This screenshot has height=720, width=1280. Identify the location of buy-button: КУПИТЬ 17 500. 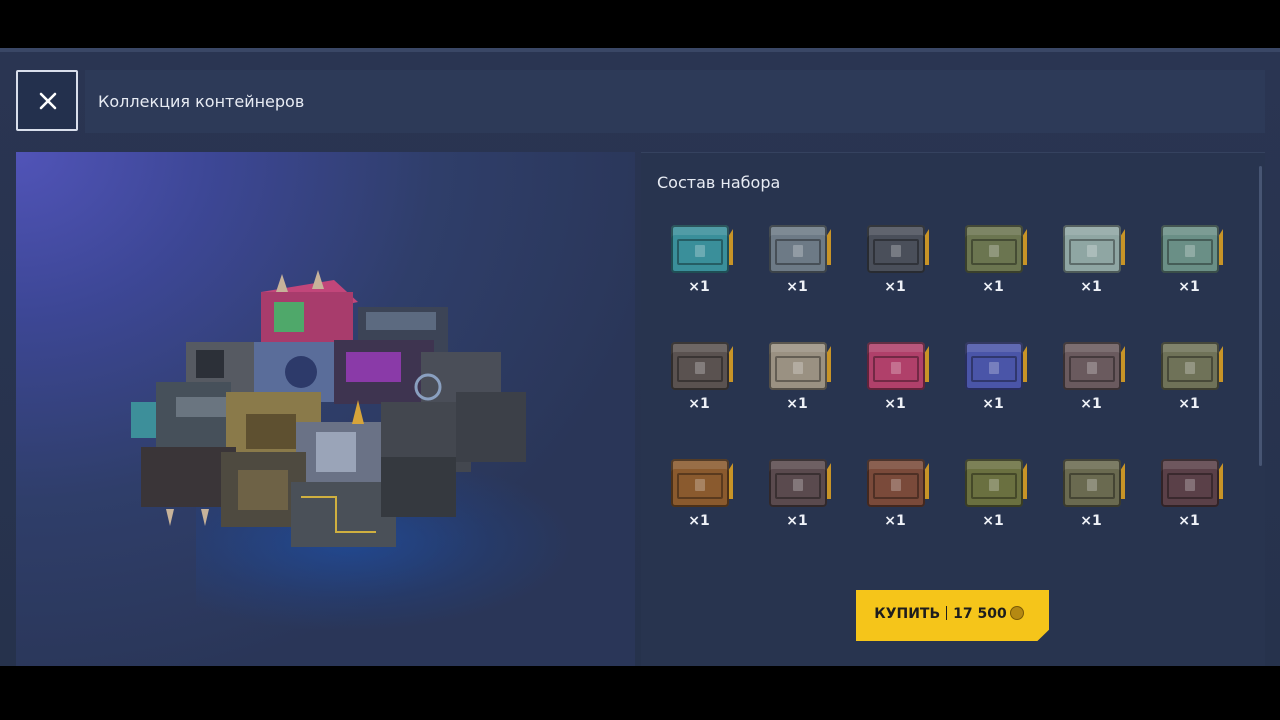
(952, 615).